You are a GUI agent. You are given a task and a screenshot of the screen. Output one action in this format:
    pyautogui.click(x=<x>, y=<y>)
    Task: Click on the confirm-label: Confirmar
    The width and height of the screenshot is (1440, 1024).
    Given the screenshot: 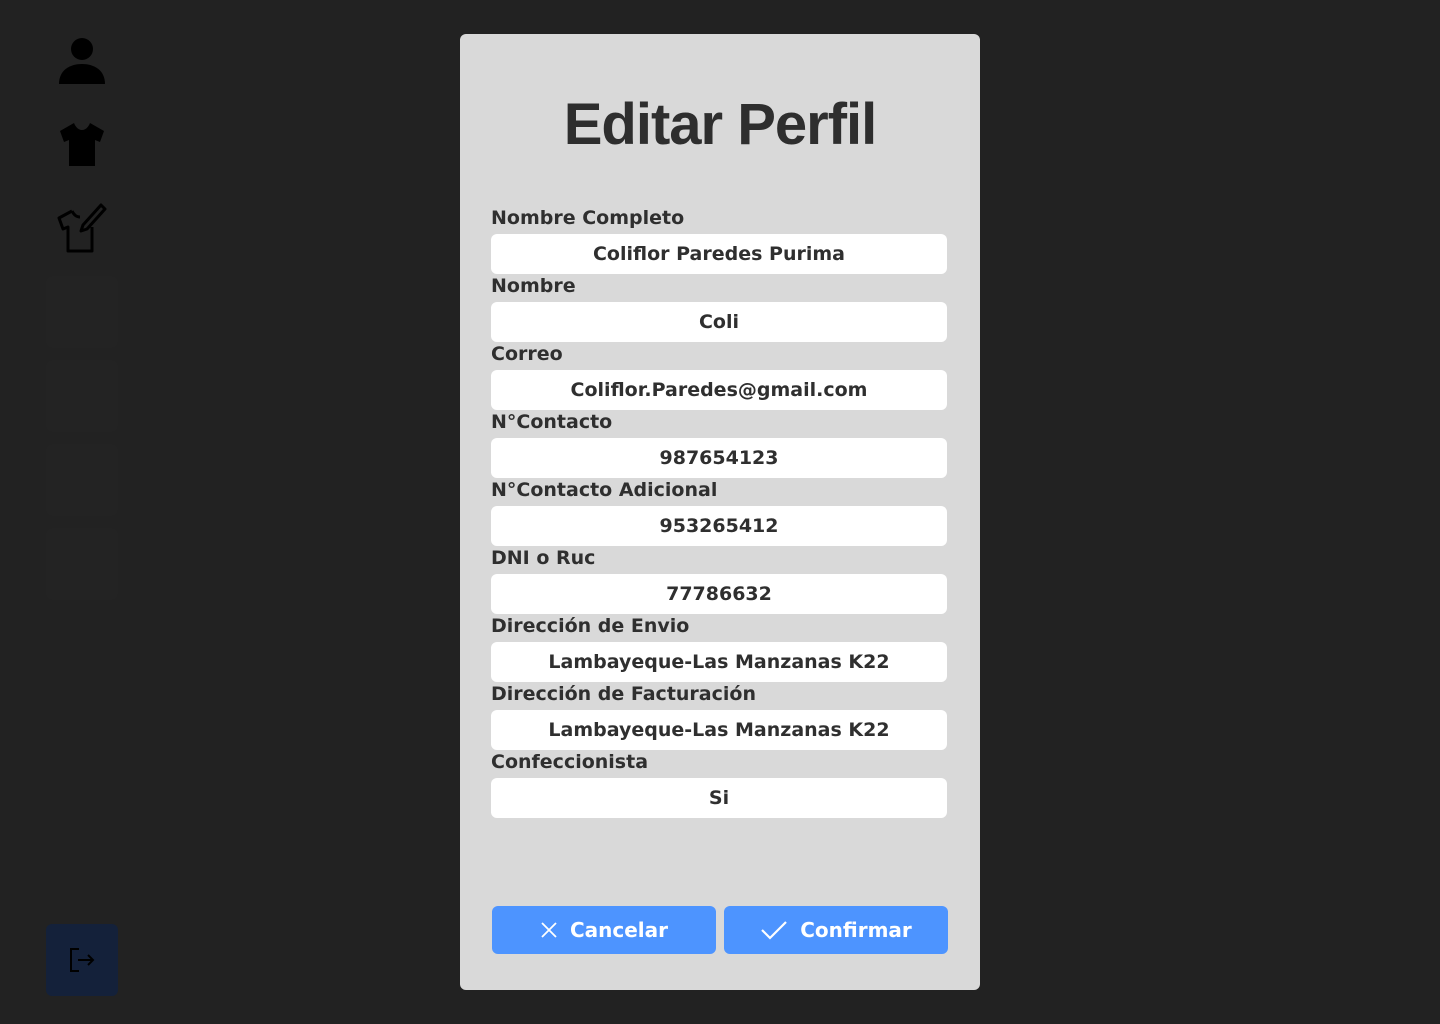 What is the action you would take?
    pyautogui.click(x=856, y=930)
    